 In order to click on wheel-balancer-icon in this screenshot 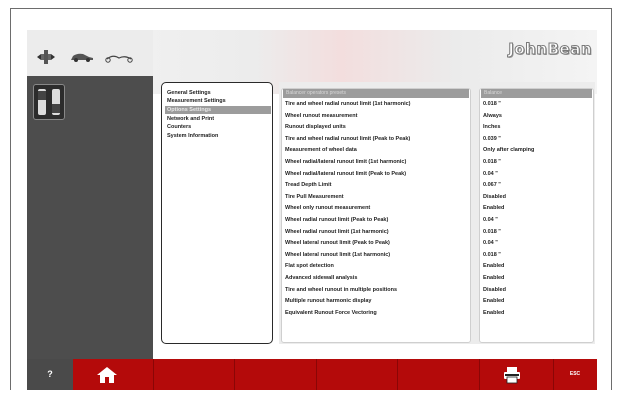, I will do `click(46, 57)`.